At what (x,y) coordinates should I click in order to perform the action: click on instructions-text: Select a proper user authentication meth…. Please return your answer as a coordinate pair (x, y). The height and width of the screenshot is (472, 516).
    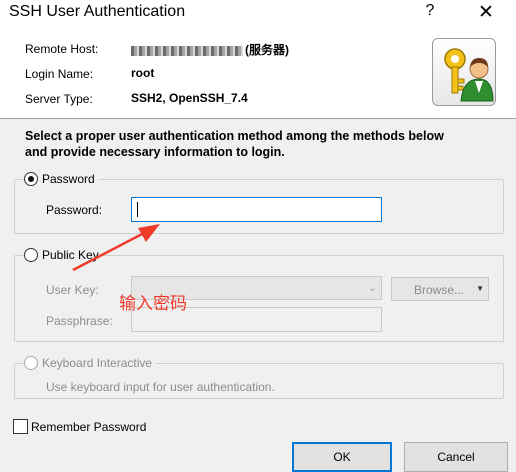
    Looking at the image, I should click on (234, 144).